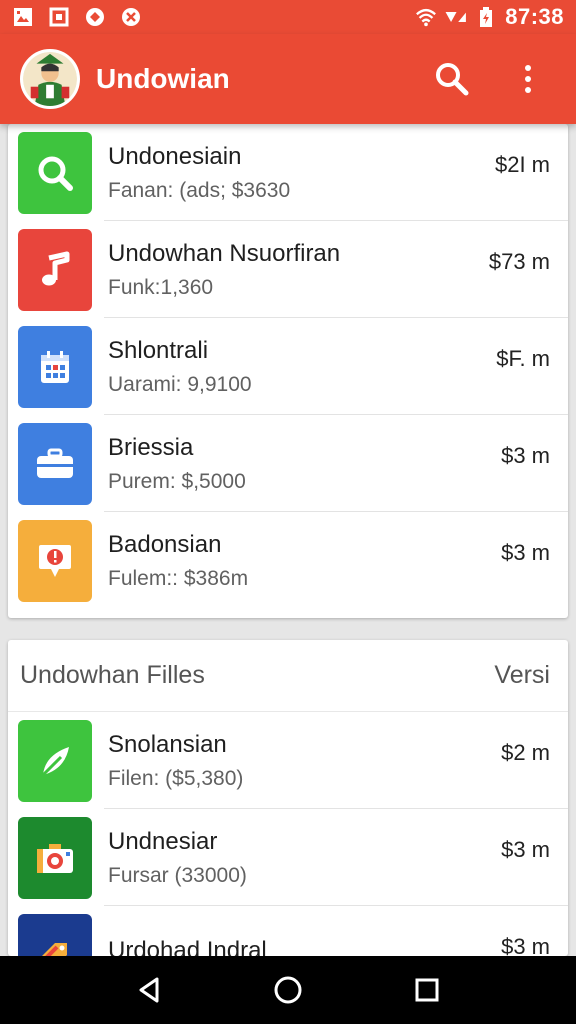  What do you see at coordinates (180, 384) in the screenshot?
I see `item-subtitle: Uarami: 9,9100` at bounding box center [180, 384].